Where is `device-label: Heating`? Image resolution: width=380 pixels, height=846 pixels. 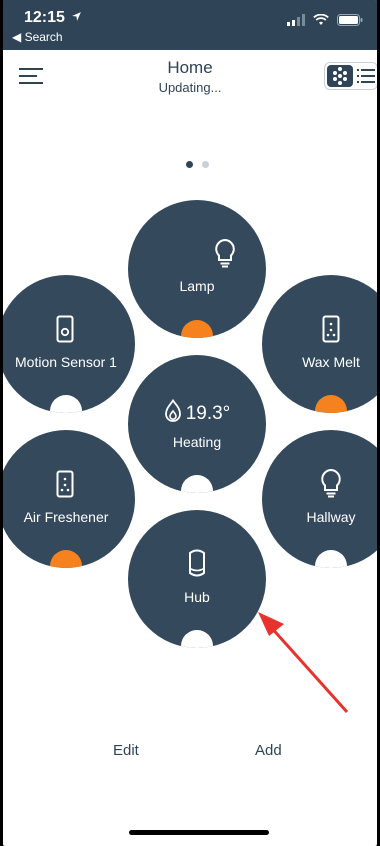
device-label: Heating is located at coordinates (197, 442).